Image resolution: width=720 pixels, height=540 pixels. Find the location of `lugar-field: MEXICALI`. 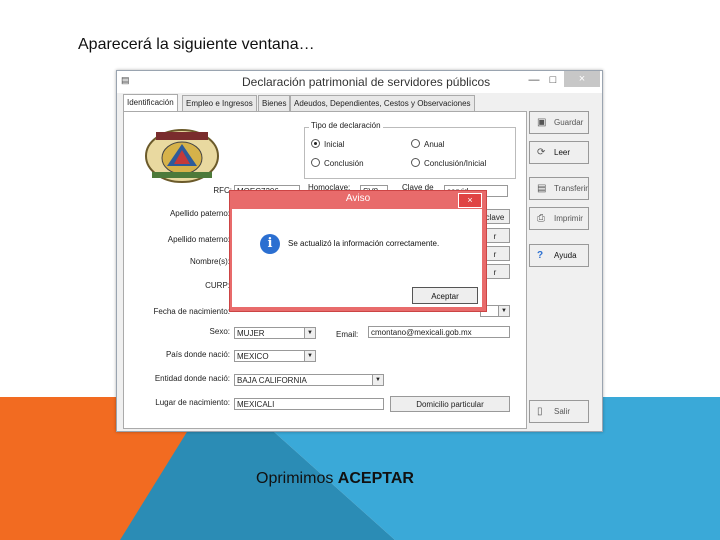

lugar-field: MEXICALI is located at coordinates (309, 404).